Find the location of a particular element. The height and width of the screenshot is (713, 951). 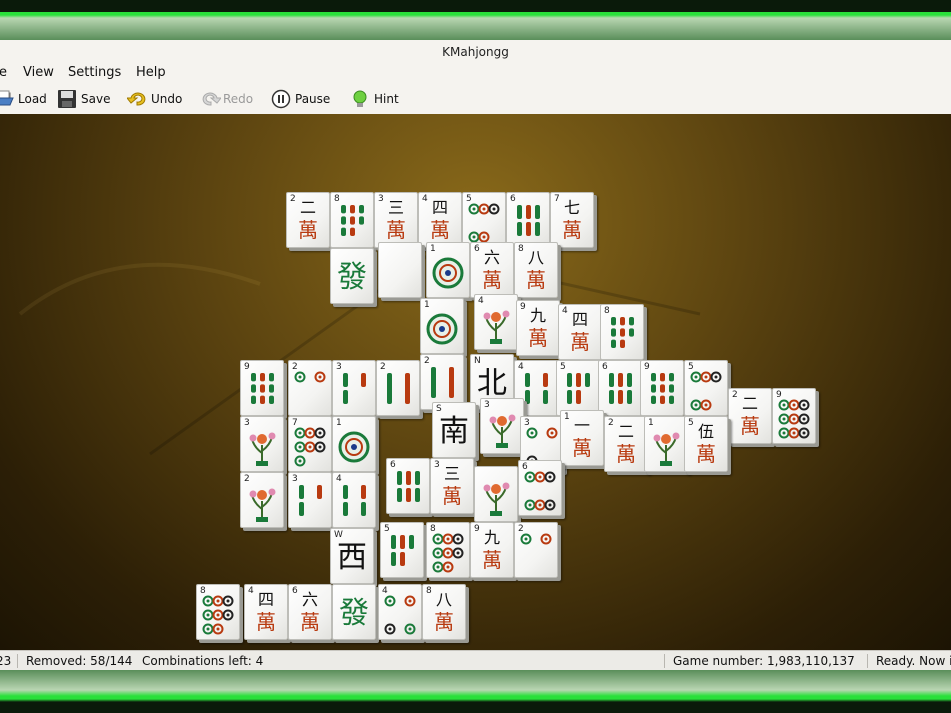

mahjong-tile: S南 is located at coordinates (454, 430).